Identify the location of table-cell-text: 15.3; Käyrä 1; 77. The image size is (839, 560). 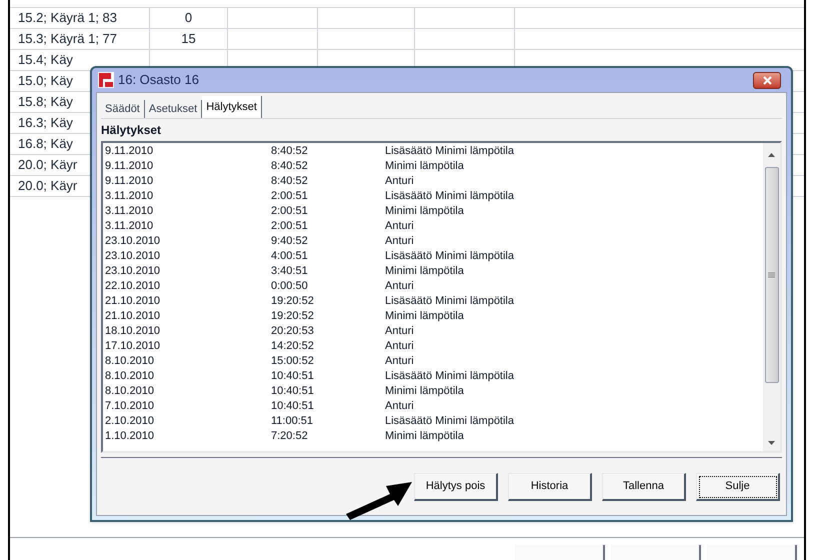
(68, 39).